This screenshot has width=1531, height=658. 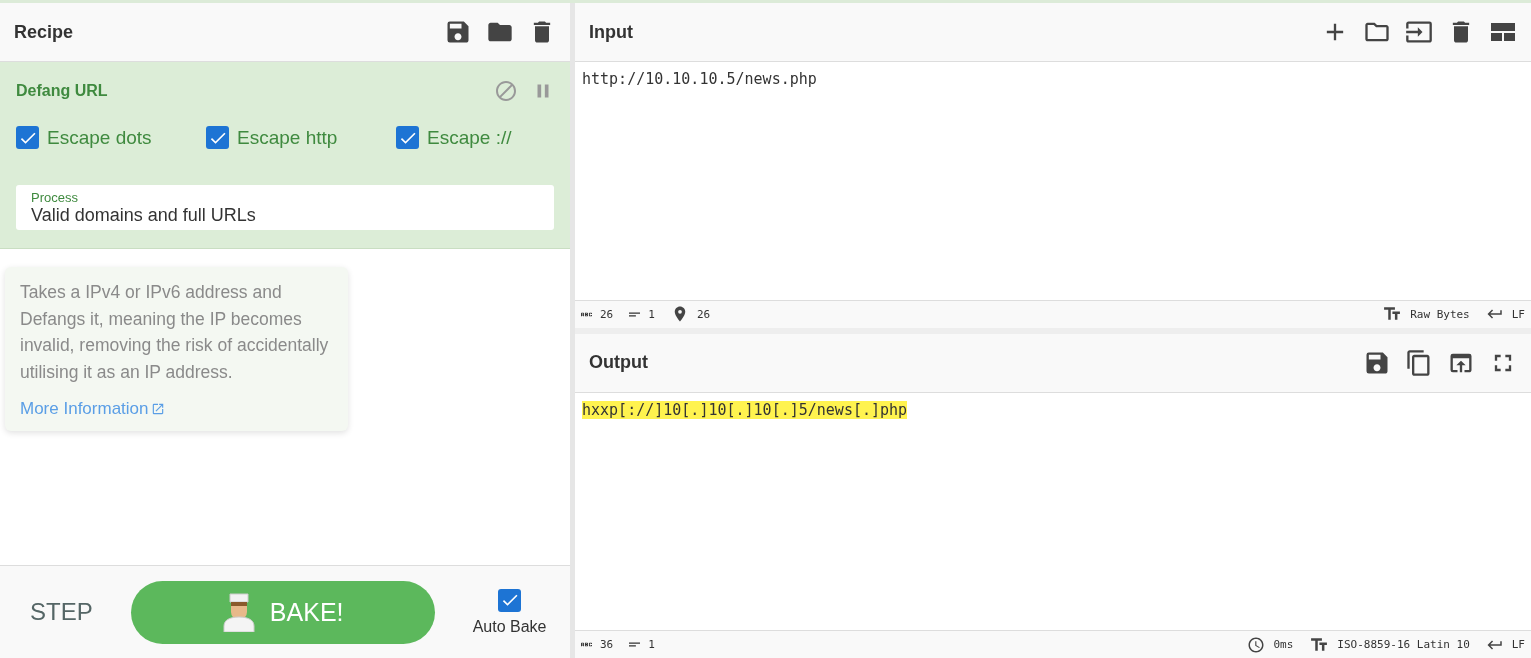 I want to click on chef-icon, so click(x=238, y=612).